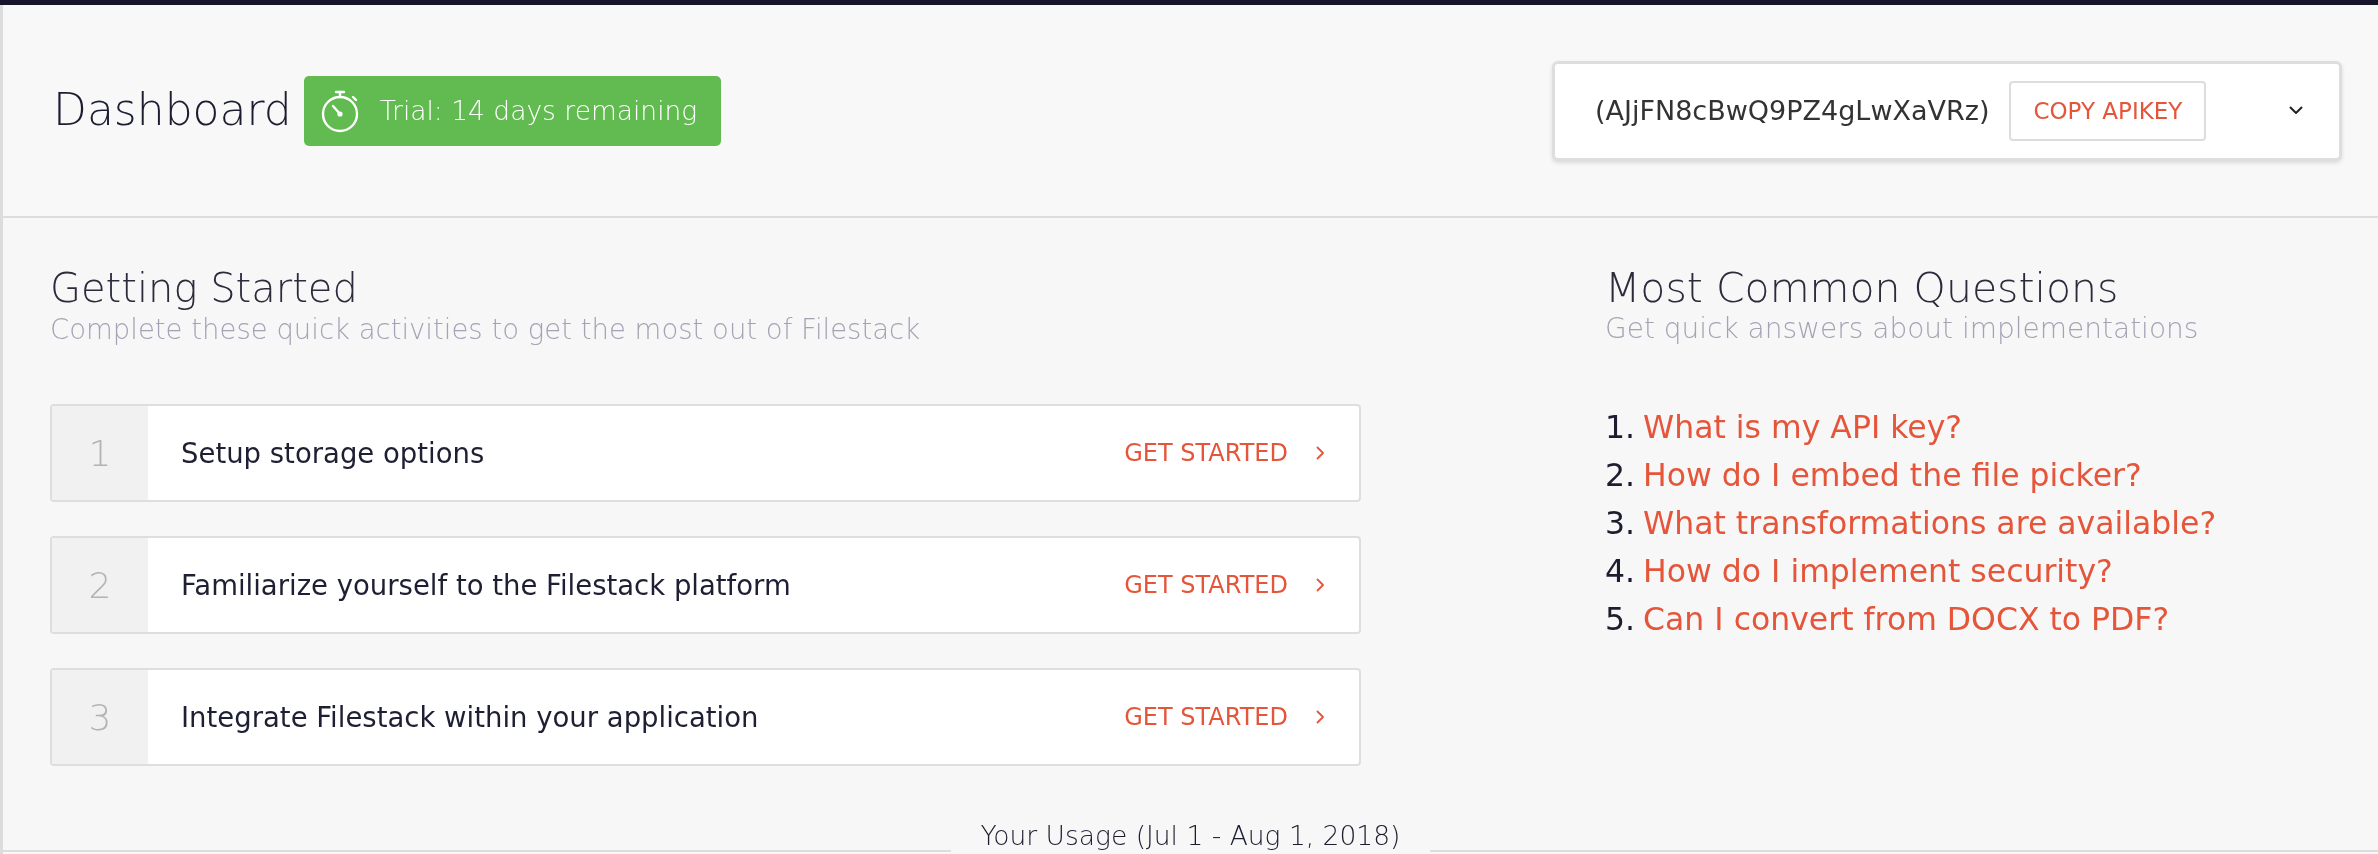  What do you see at coordinates (486, 329) in the screenshot?
I see `section-subtitle: Complete these quick activities to get the most out of Filestack` at bounding box center [486, 329].